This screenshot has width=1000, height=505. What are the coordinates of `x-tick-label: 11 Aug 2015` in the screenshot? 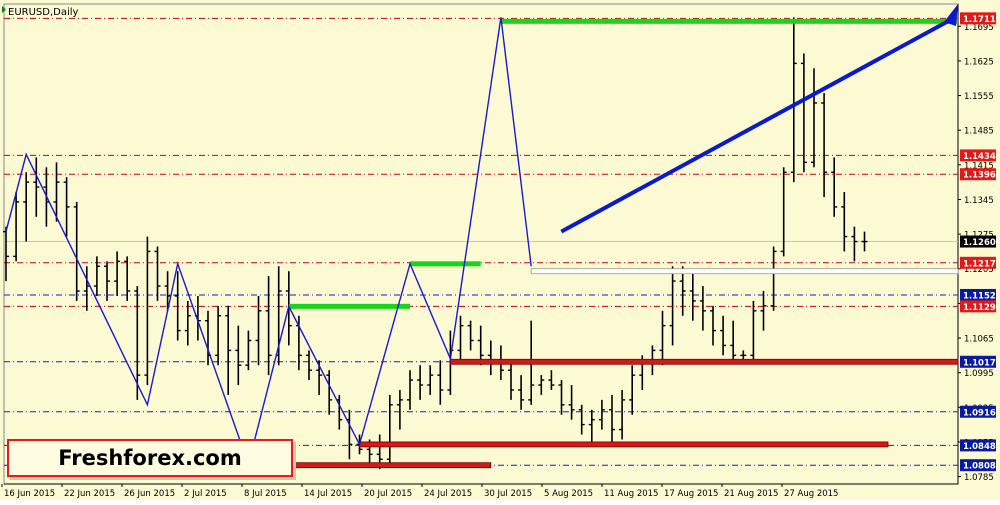 It's located at (631, 494).